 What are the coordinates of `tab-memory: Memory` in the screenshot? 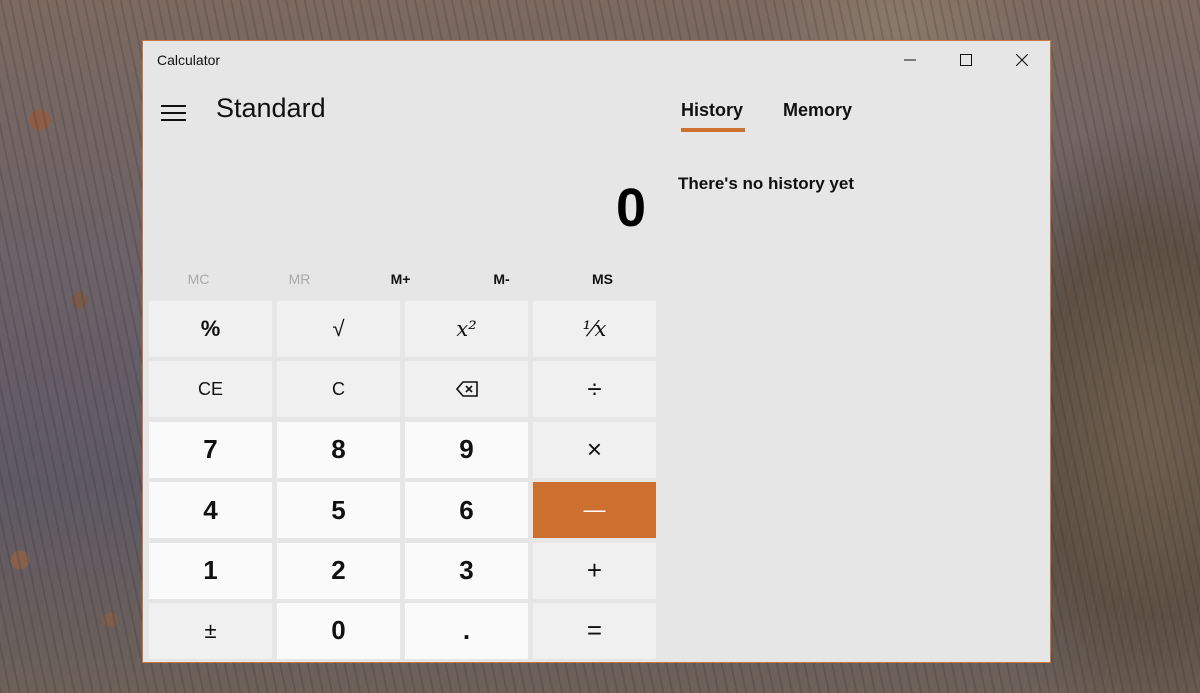 It's located at (817, 110).